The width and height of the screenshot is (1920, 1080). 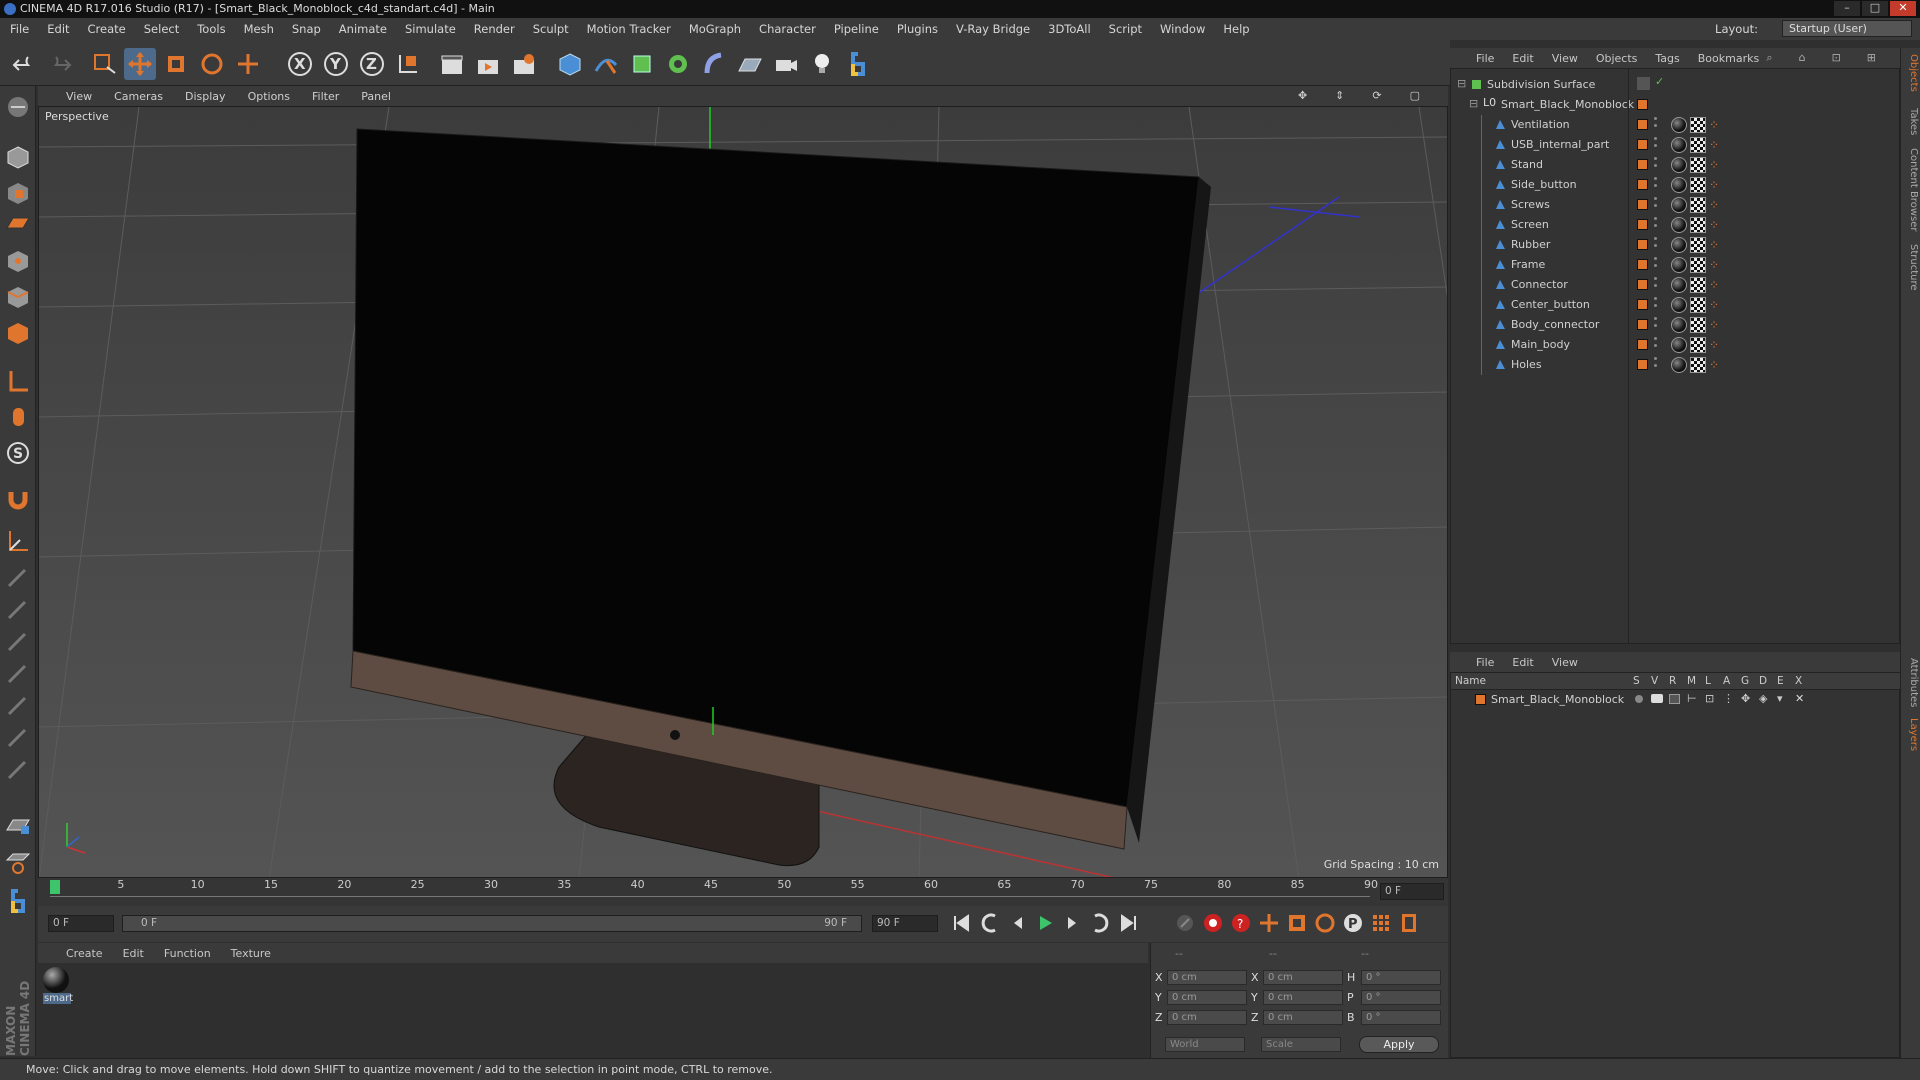 I want to click on menu-create: Create, so click(x=107, y=29).